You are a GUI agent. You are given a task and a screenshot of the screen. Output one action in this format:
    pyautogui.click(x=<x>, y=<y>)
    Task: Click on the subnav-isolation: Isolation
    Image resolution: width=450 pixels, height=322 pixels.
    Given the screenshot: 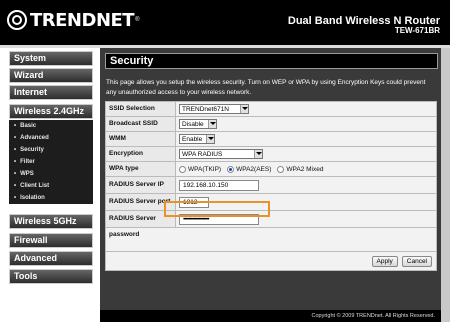 What is the action you would take?
    pyautogui.click(x=51, y=198)
    